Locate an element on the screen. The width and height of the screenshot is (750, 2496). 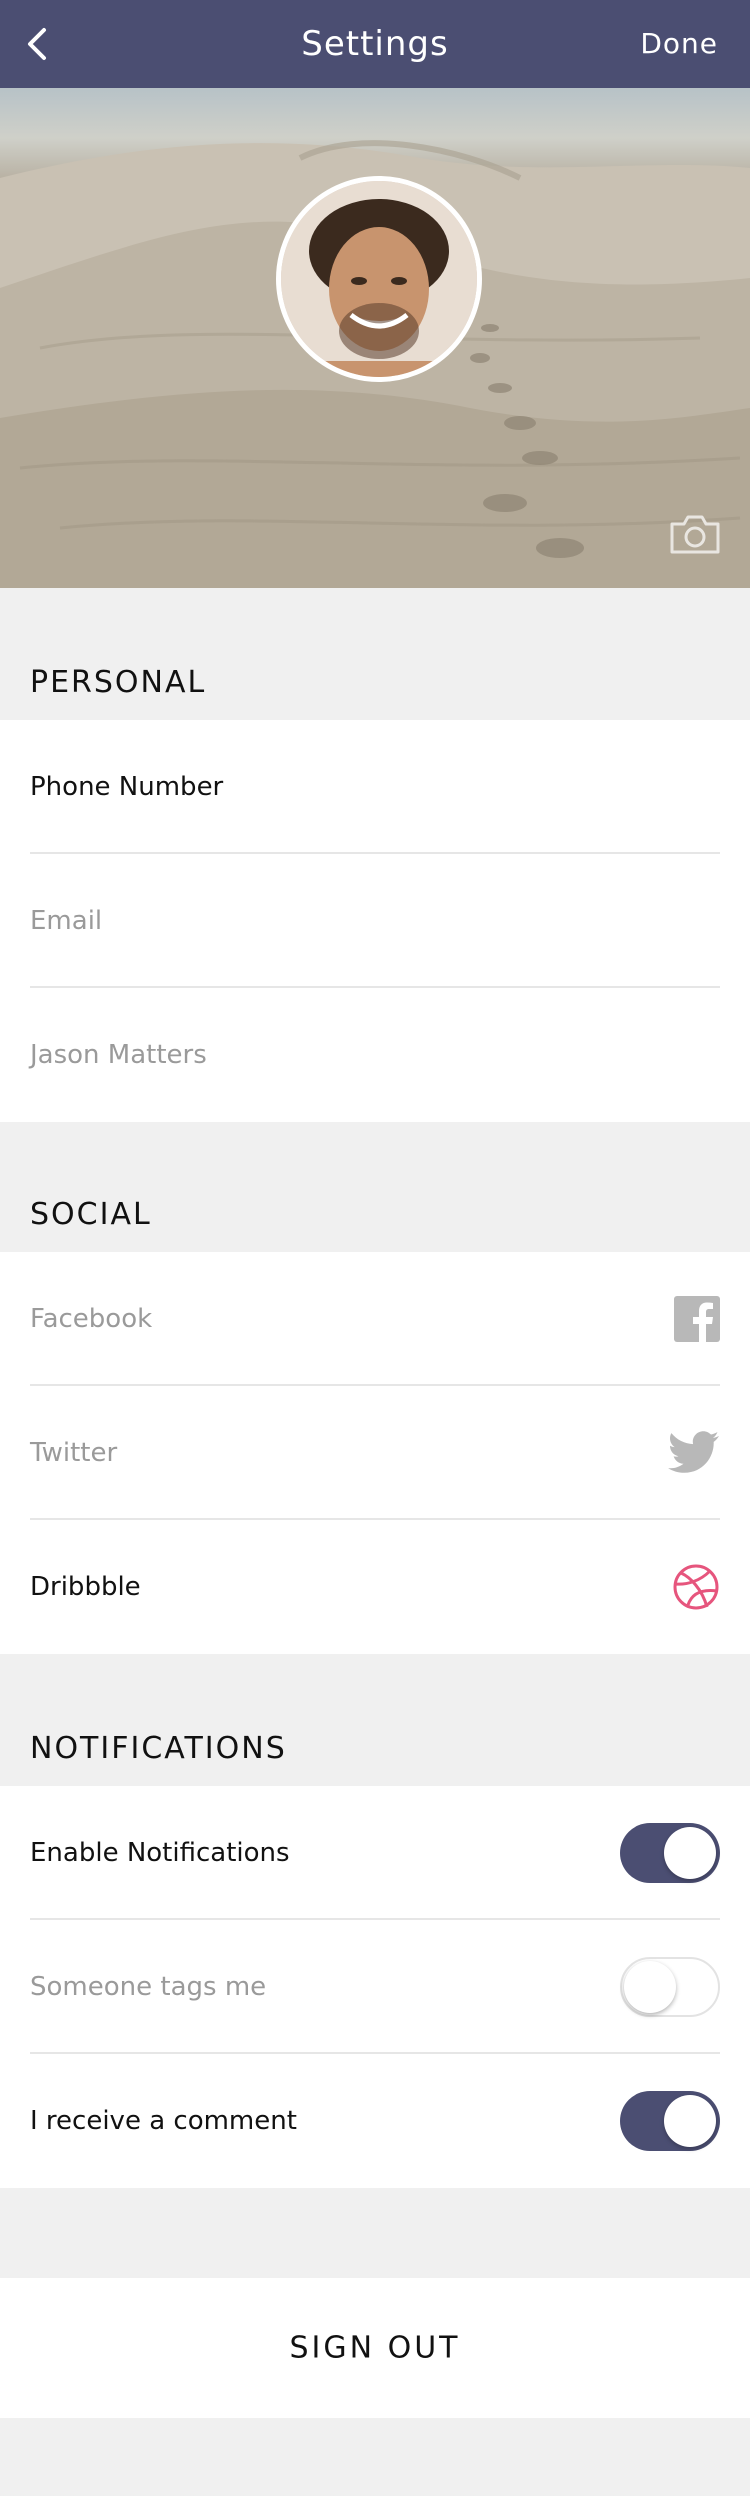
personal-section-header: PERSONAL is located at coordinates (375, 654).